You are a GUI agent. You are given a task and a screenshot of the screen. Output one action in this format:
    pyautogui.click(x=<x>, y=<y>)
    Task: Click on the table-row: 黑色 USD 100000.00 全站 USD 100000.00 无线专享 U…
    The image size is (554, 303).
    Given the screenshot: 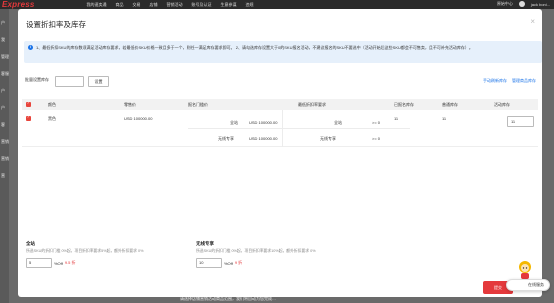 What is the action you would take?
    pyautogui.click(x=280, y=128)
    